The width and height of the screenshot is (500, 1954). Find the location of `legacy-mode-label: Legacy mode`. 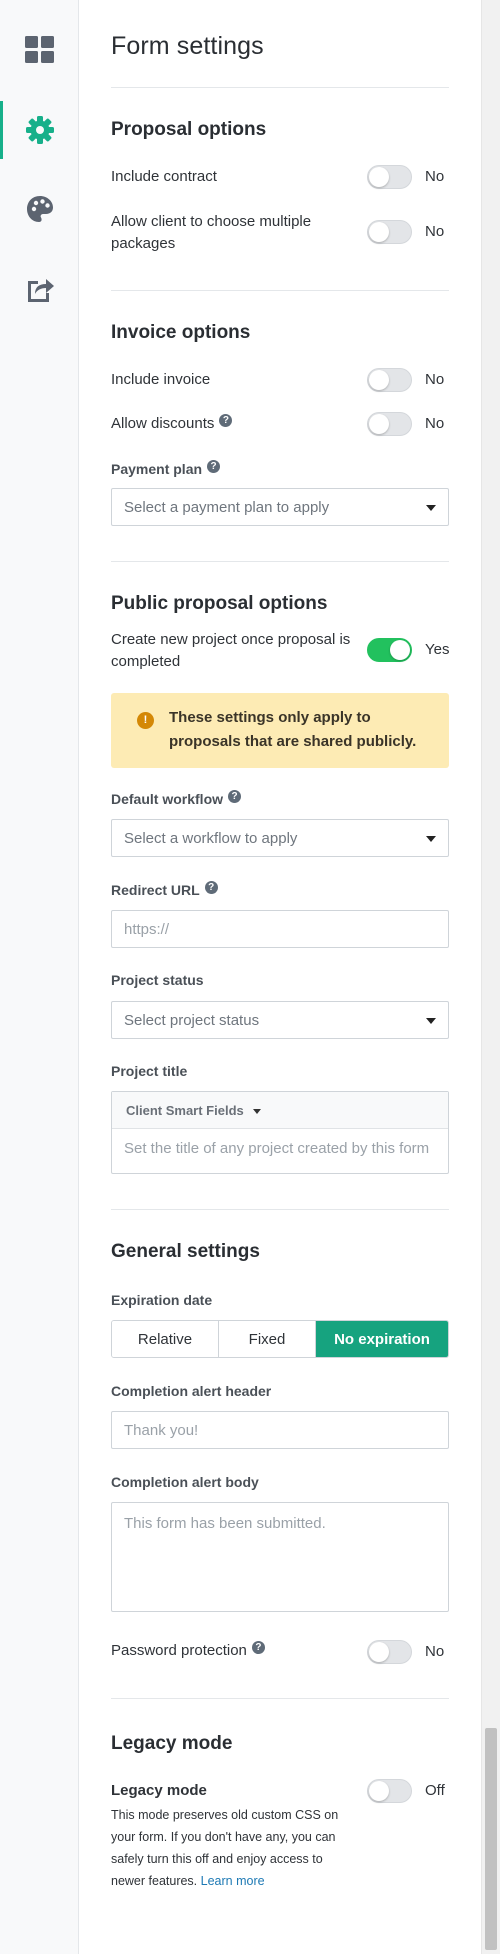

legacy-mode-label: Legacy mode is located at coordinates (159, 1790).